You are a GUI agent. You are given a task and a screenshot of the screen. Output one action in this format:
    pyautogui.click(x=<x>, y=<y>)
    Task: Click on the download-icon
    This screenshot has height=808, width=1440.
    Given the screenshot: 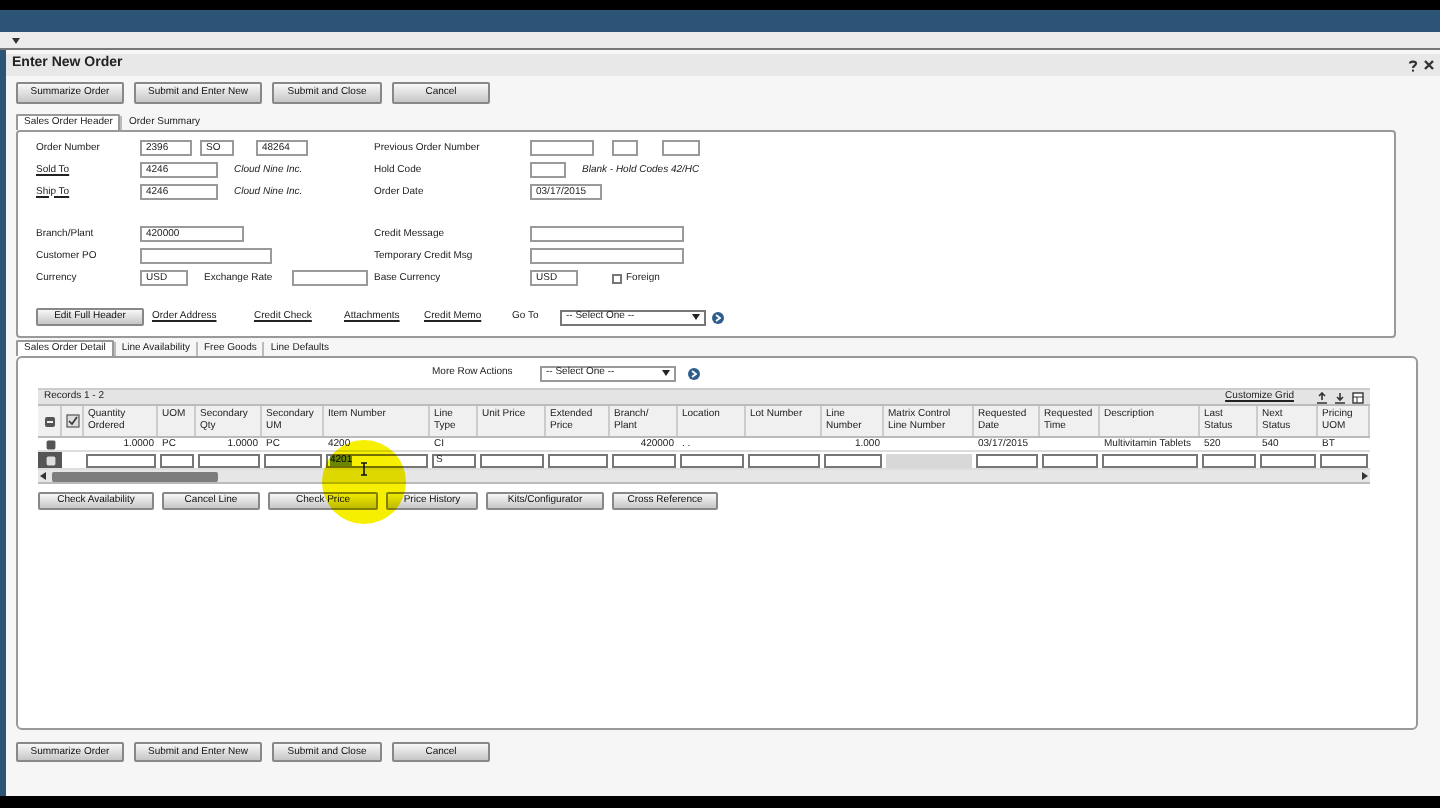 What is the action you would take?
    pyautogui.click(x=1340, y=397)
    